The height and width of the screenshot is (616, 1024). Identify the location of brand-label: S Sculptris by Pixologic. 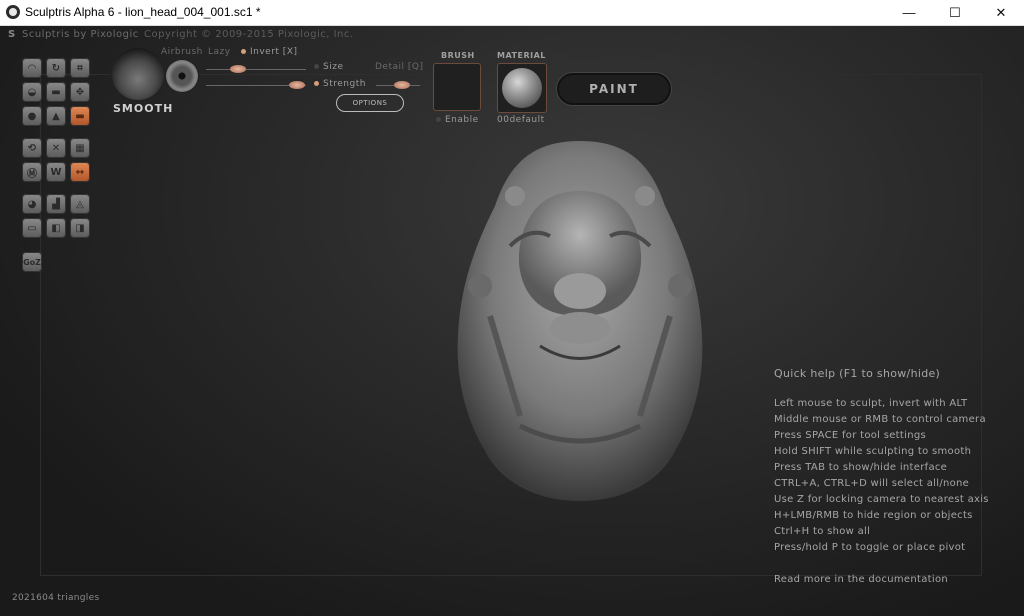
(73, 34).